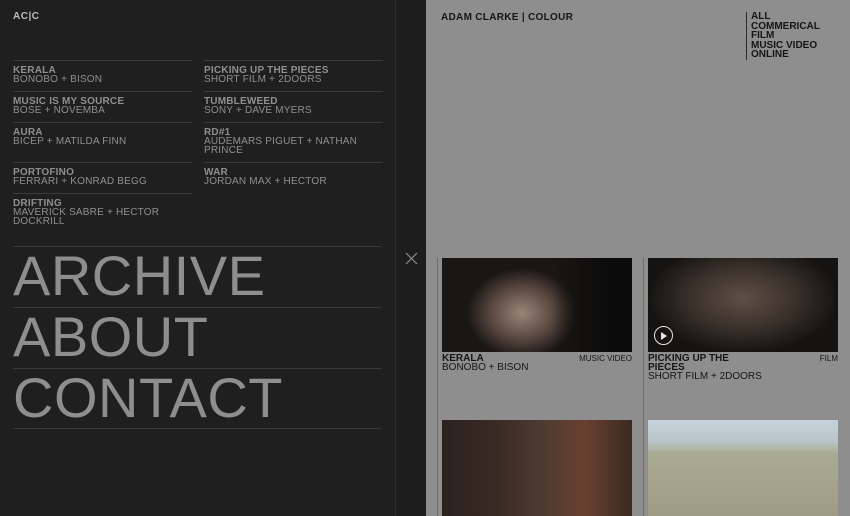 The width and height of the screenshot is (850, 516). I want to click on nav-contact: CONTACT, so click(197, 398).